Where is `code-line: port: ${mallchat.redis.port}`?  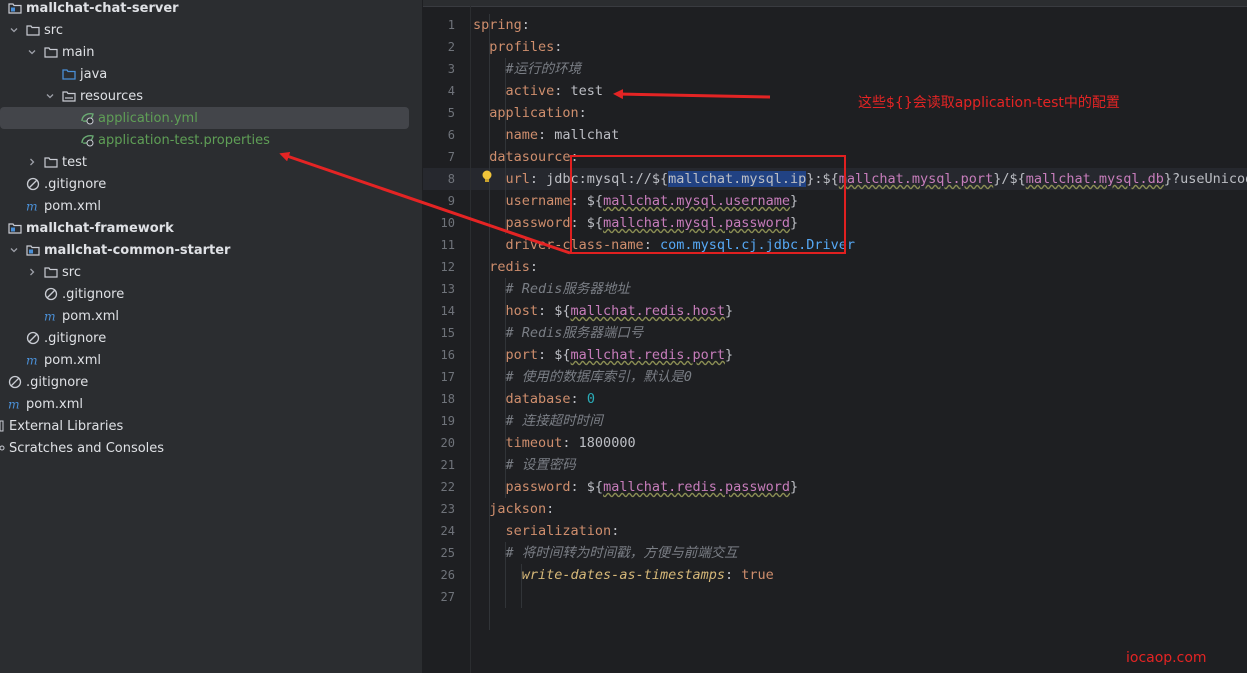
code-line: port: ${mallchat.redis.port} is located at coordinates (603, 355).